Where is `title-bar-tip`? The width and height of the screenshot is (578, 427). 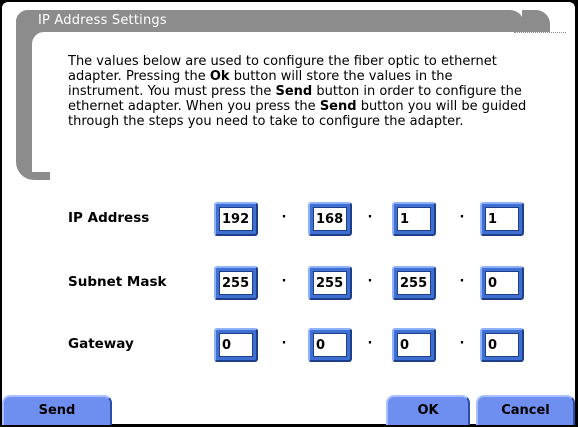
title-bar-tip is located at coordinates (536, 21).